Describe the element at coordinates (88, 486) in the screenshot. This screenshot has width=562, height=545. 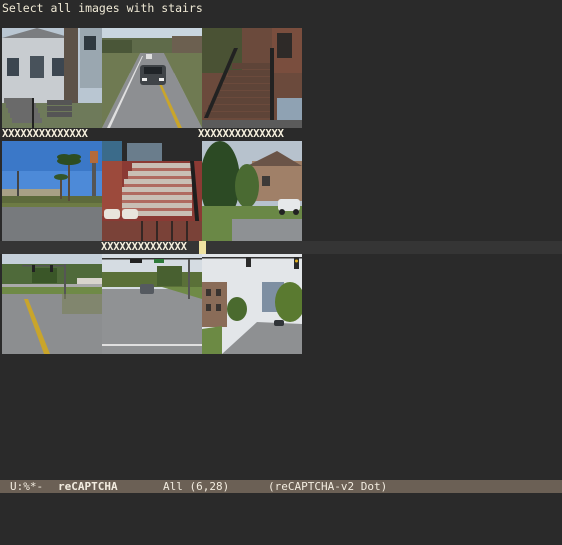
I see `modeline-buffer-name: reCAPTCHA` at that location.